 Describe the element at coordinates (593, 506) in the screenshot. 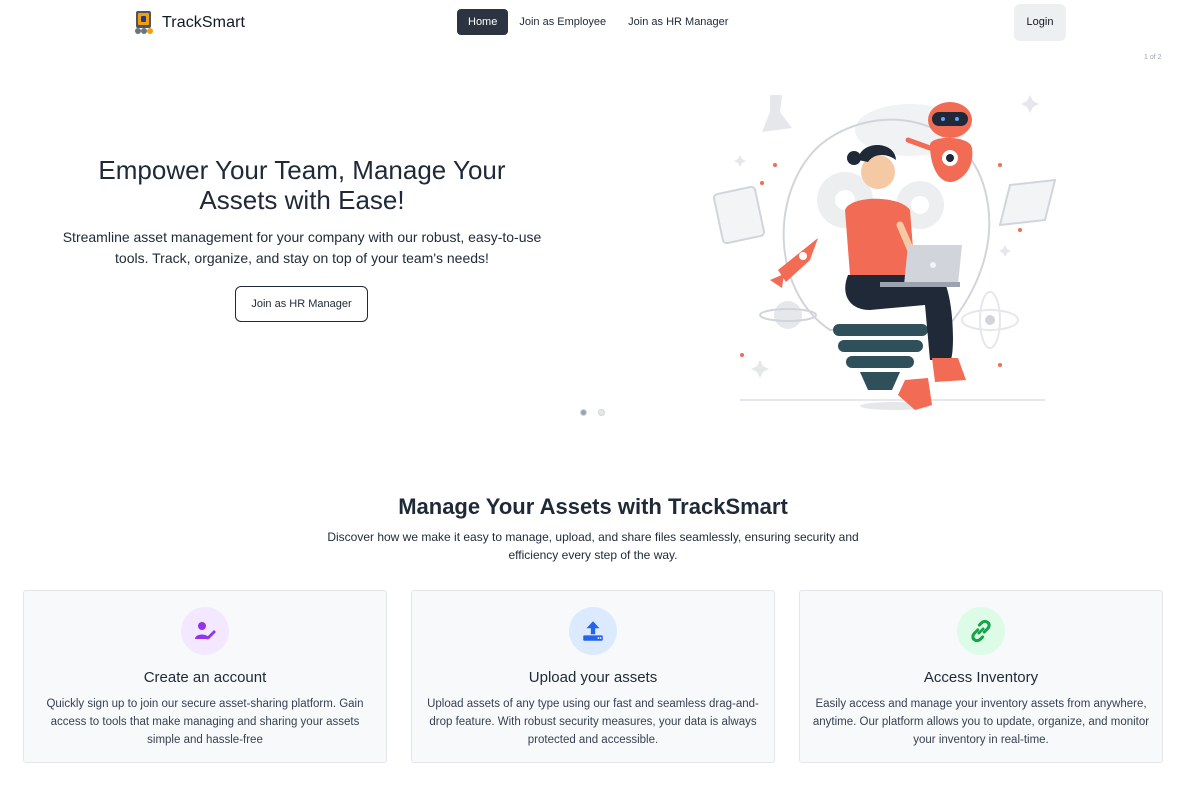

I see `section-title: Manage Your Assets with TrackSmart` at that location.